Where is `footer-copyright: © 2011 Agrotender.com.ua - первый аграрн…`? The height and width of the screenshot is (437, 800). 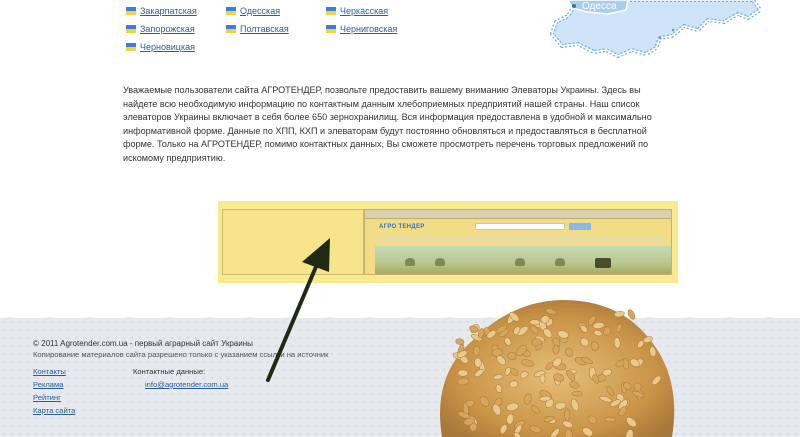 footer-copyright: © 2011 Agrotender.com.ua - первый аграрн… is located at coordinates (143, 343).